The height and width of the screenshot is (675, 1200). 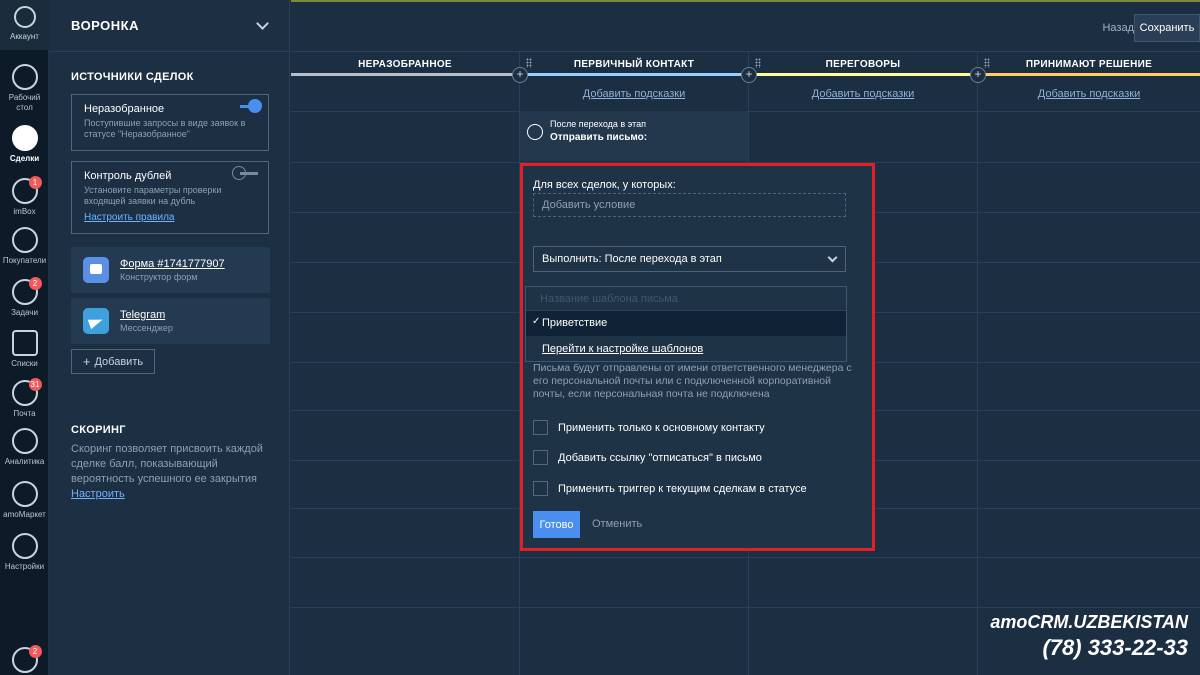 What do you see at coordinates (24, 660) in the screenshot?
I see `nav-notifications: 2` at bounding box center [24, 660].